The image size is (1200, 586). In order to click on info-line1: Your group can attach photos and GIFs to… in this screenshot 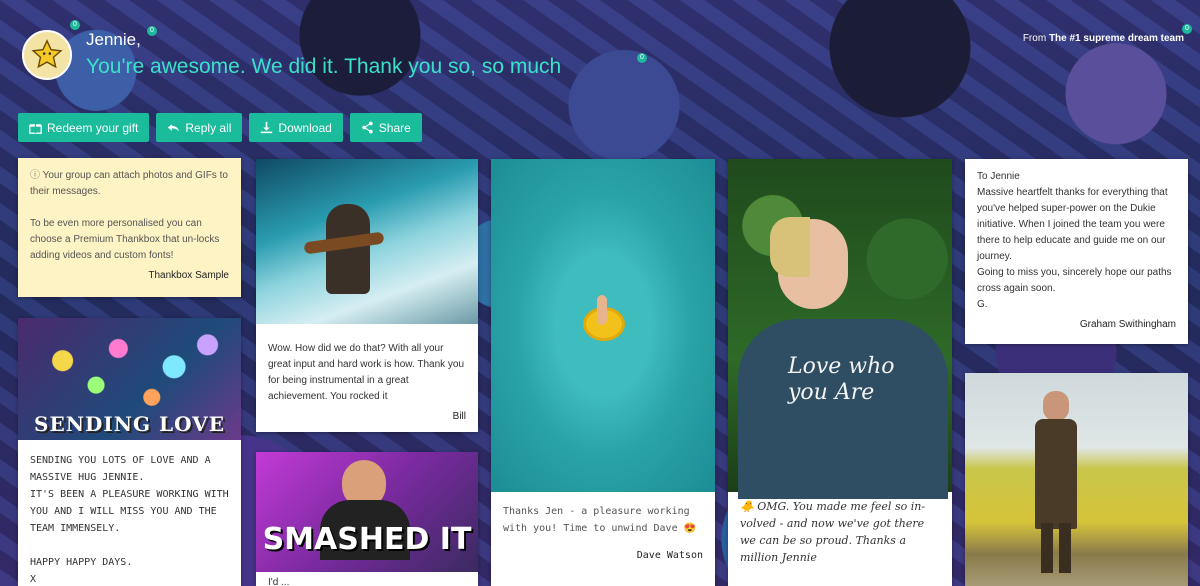, I will do `click(129, 183)`.